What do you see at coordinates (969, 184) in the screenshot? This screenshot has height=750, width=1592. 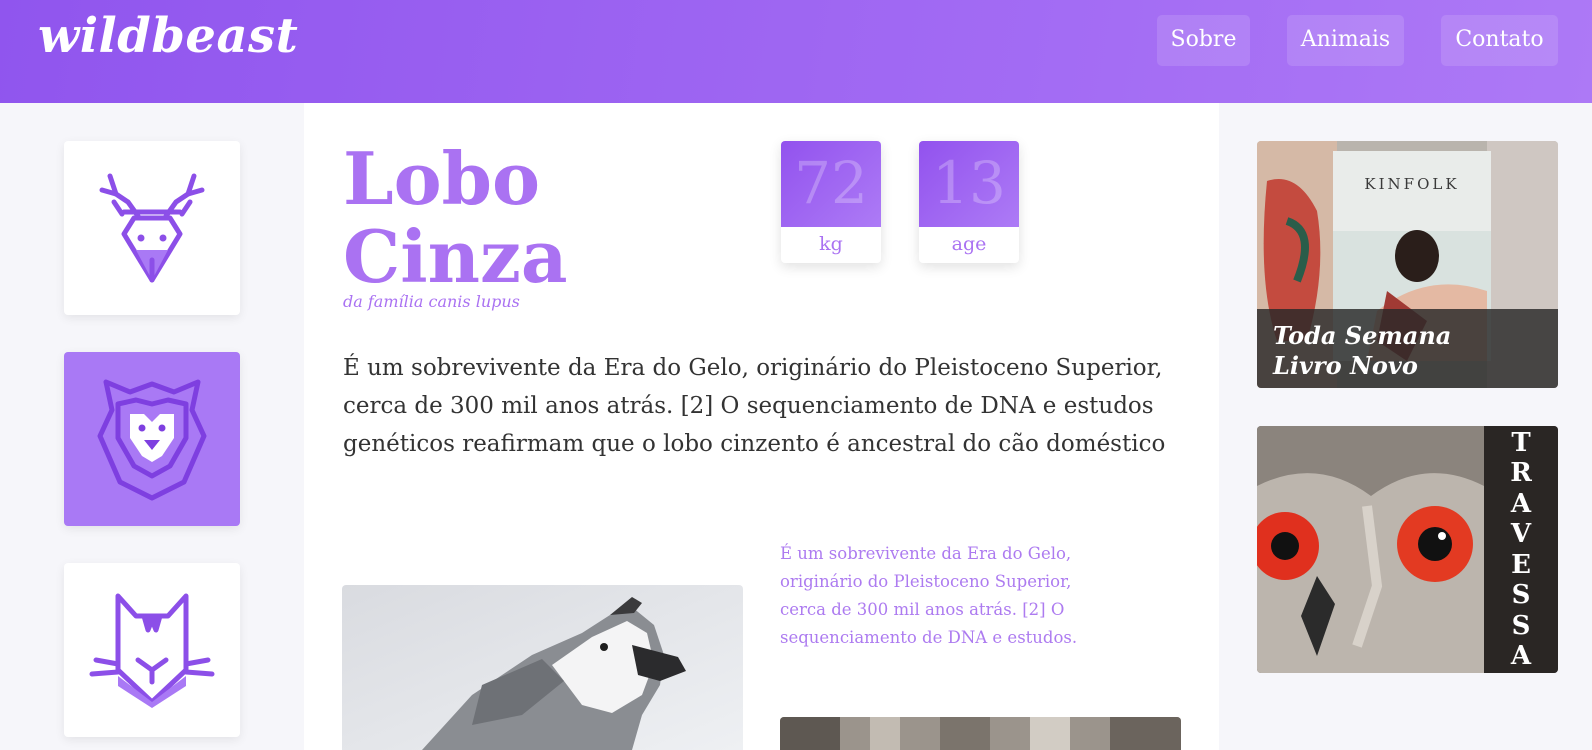 I see `stat-age-value: 13` at bounding box center [969, 184].